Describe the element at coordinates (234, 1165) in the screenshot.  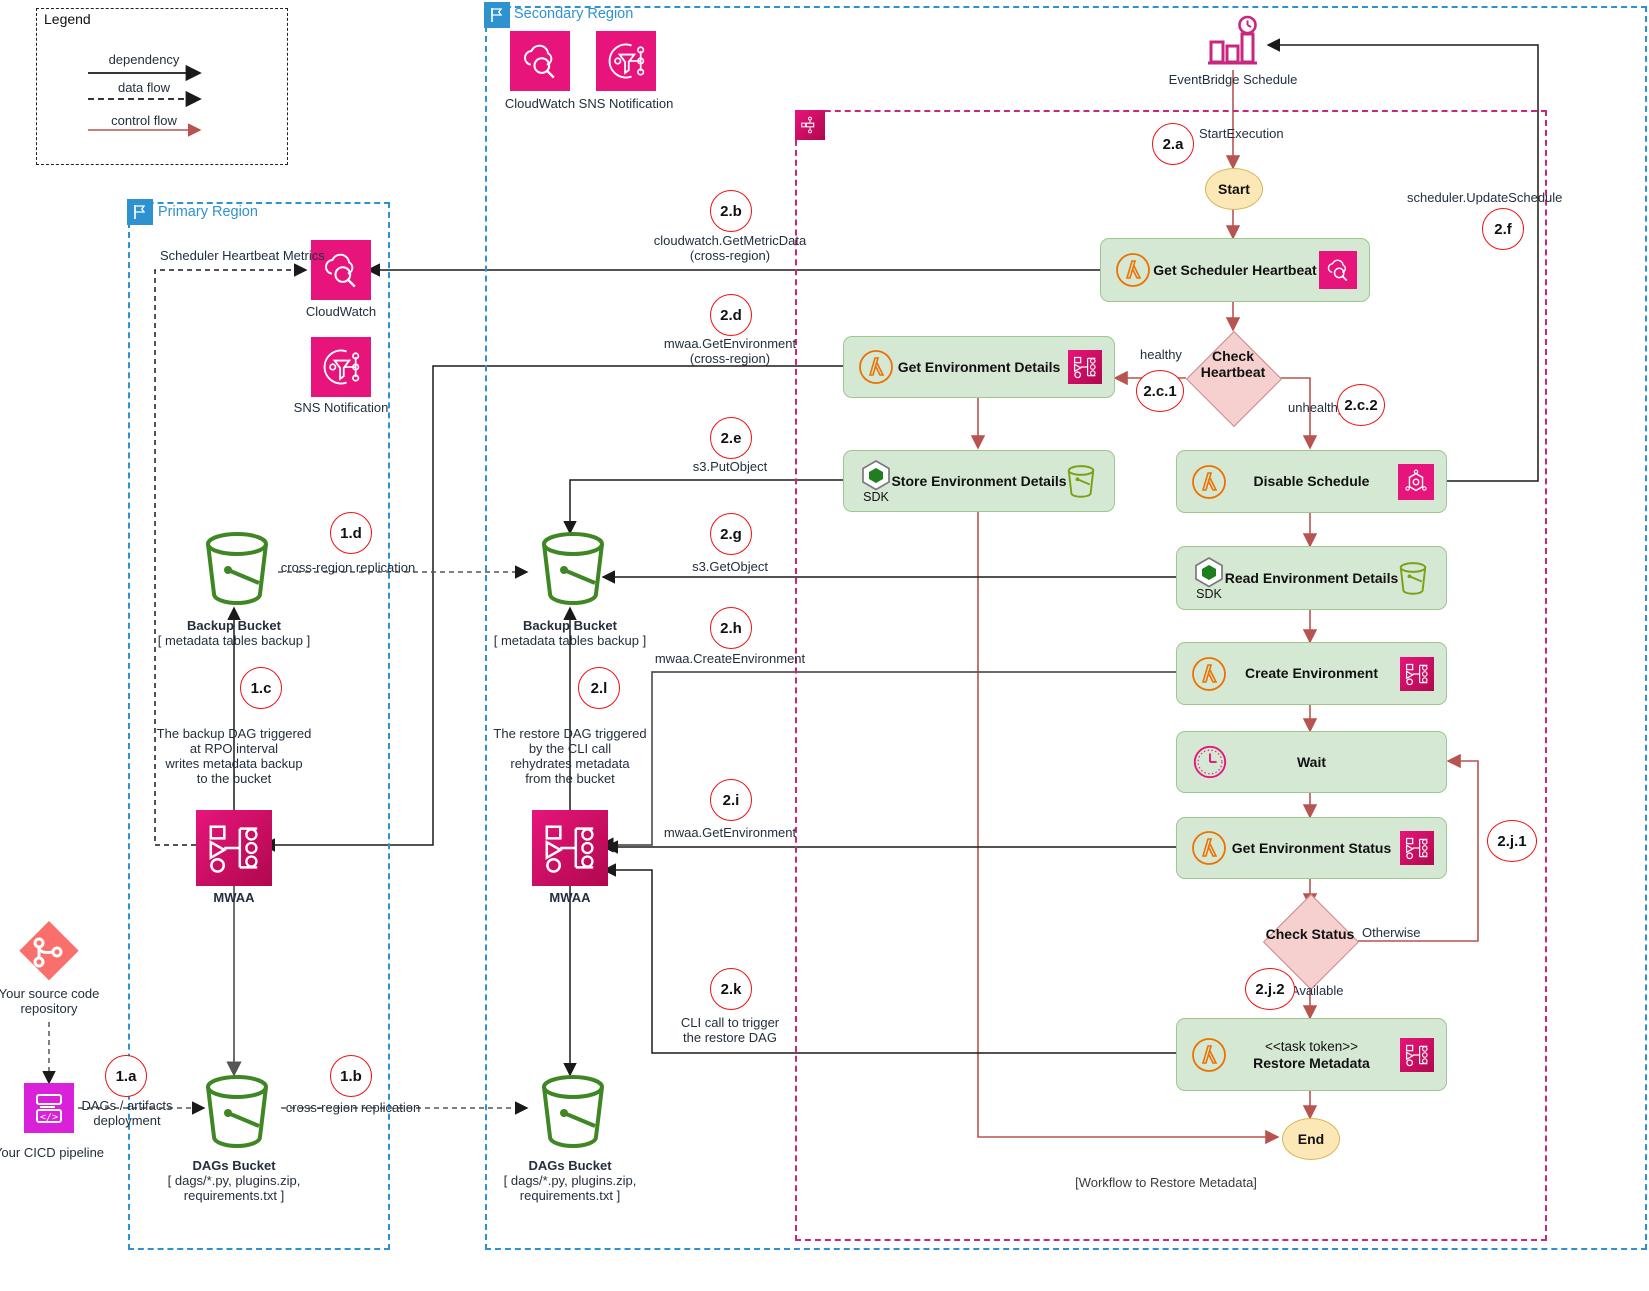
I see `primary-dags-bucket-title: DAGs Bucket` at that location.